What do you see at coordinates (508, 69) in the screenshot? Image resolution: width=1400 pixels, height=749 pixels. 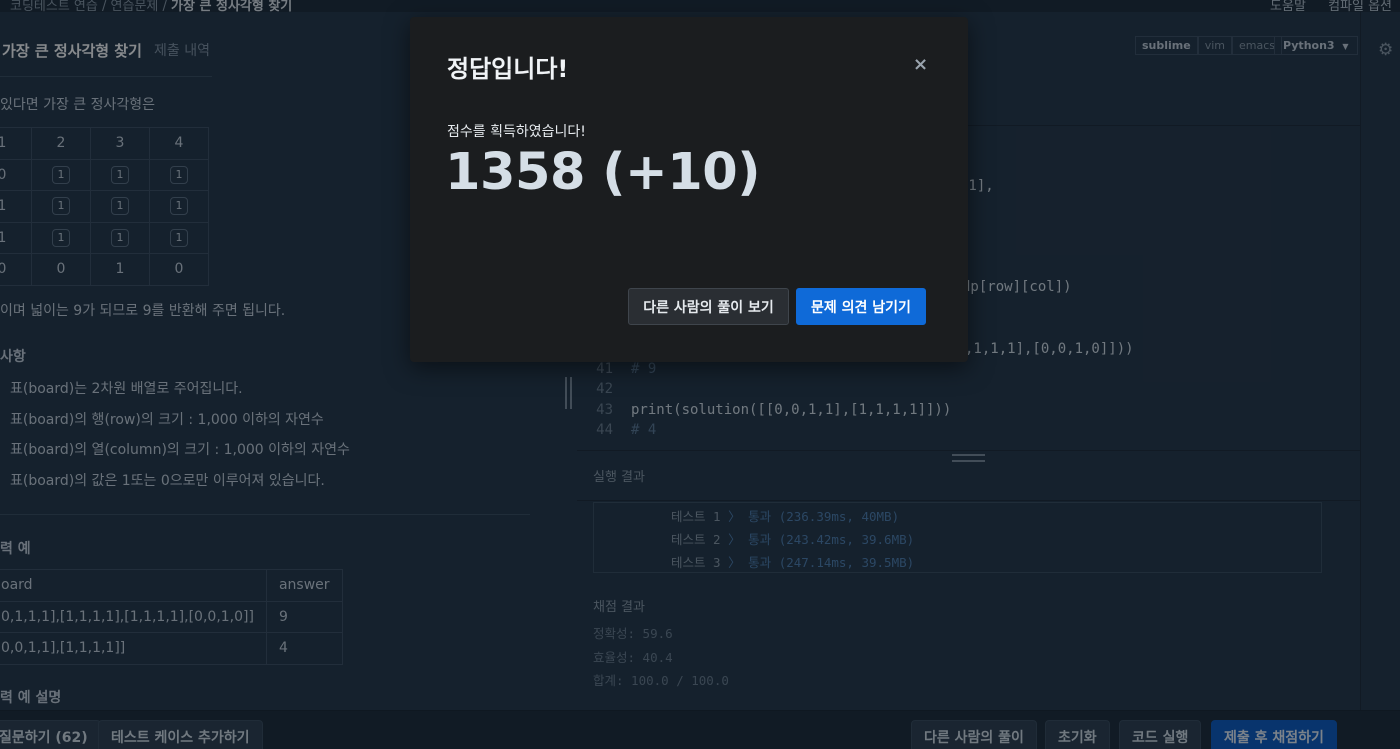 I see `modal-title: 정답입니다!` at bounding box center [508, 69].